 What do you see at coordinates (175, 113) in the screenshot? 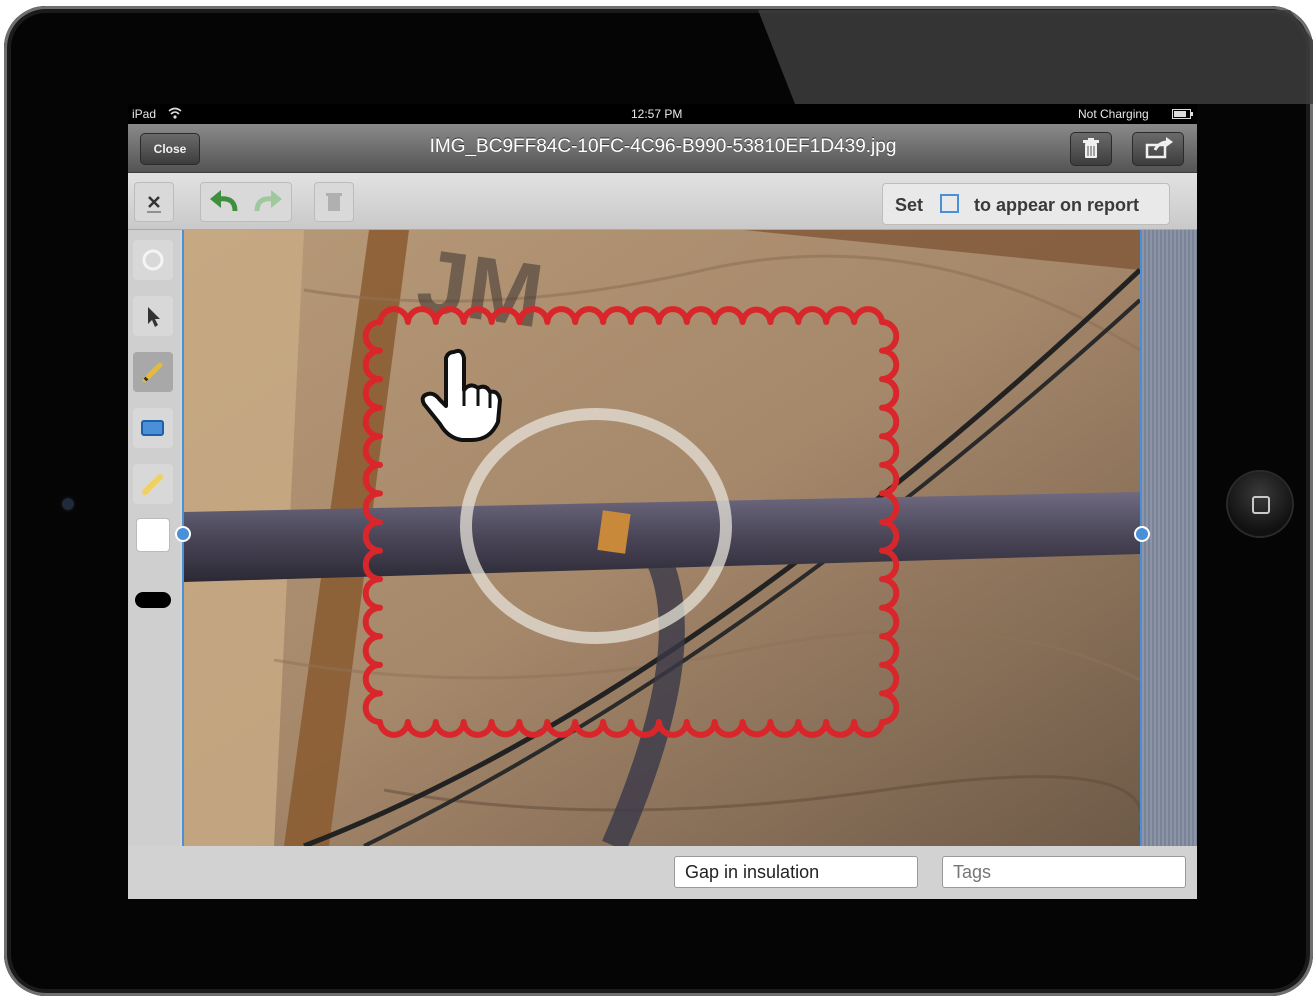
I see `wifi-icon` at bounding box center [175, 113].